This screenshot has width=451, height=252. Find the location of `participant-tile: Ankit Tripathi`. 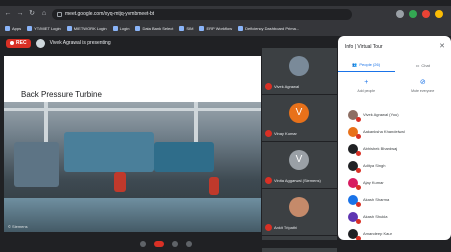

participant-tile: Ankit Tripathi is located at coordinates (299, 212).